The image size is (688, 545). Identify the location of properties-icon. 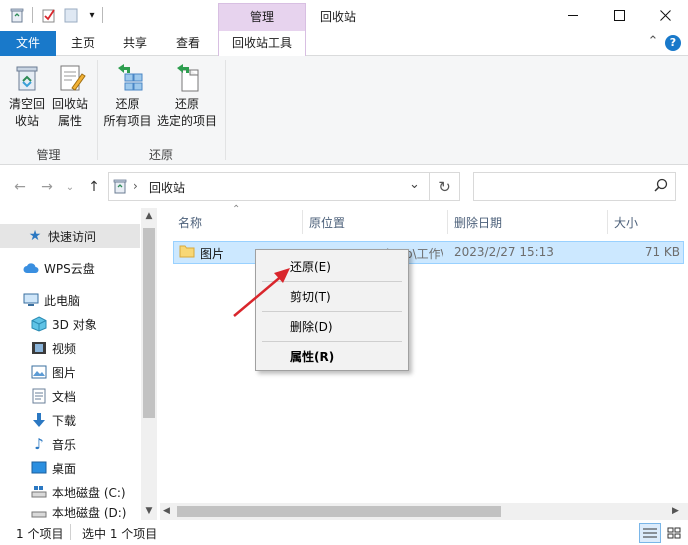
(70, 78).